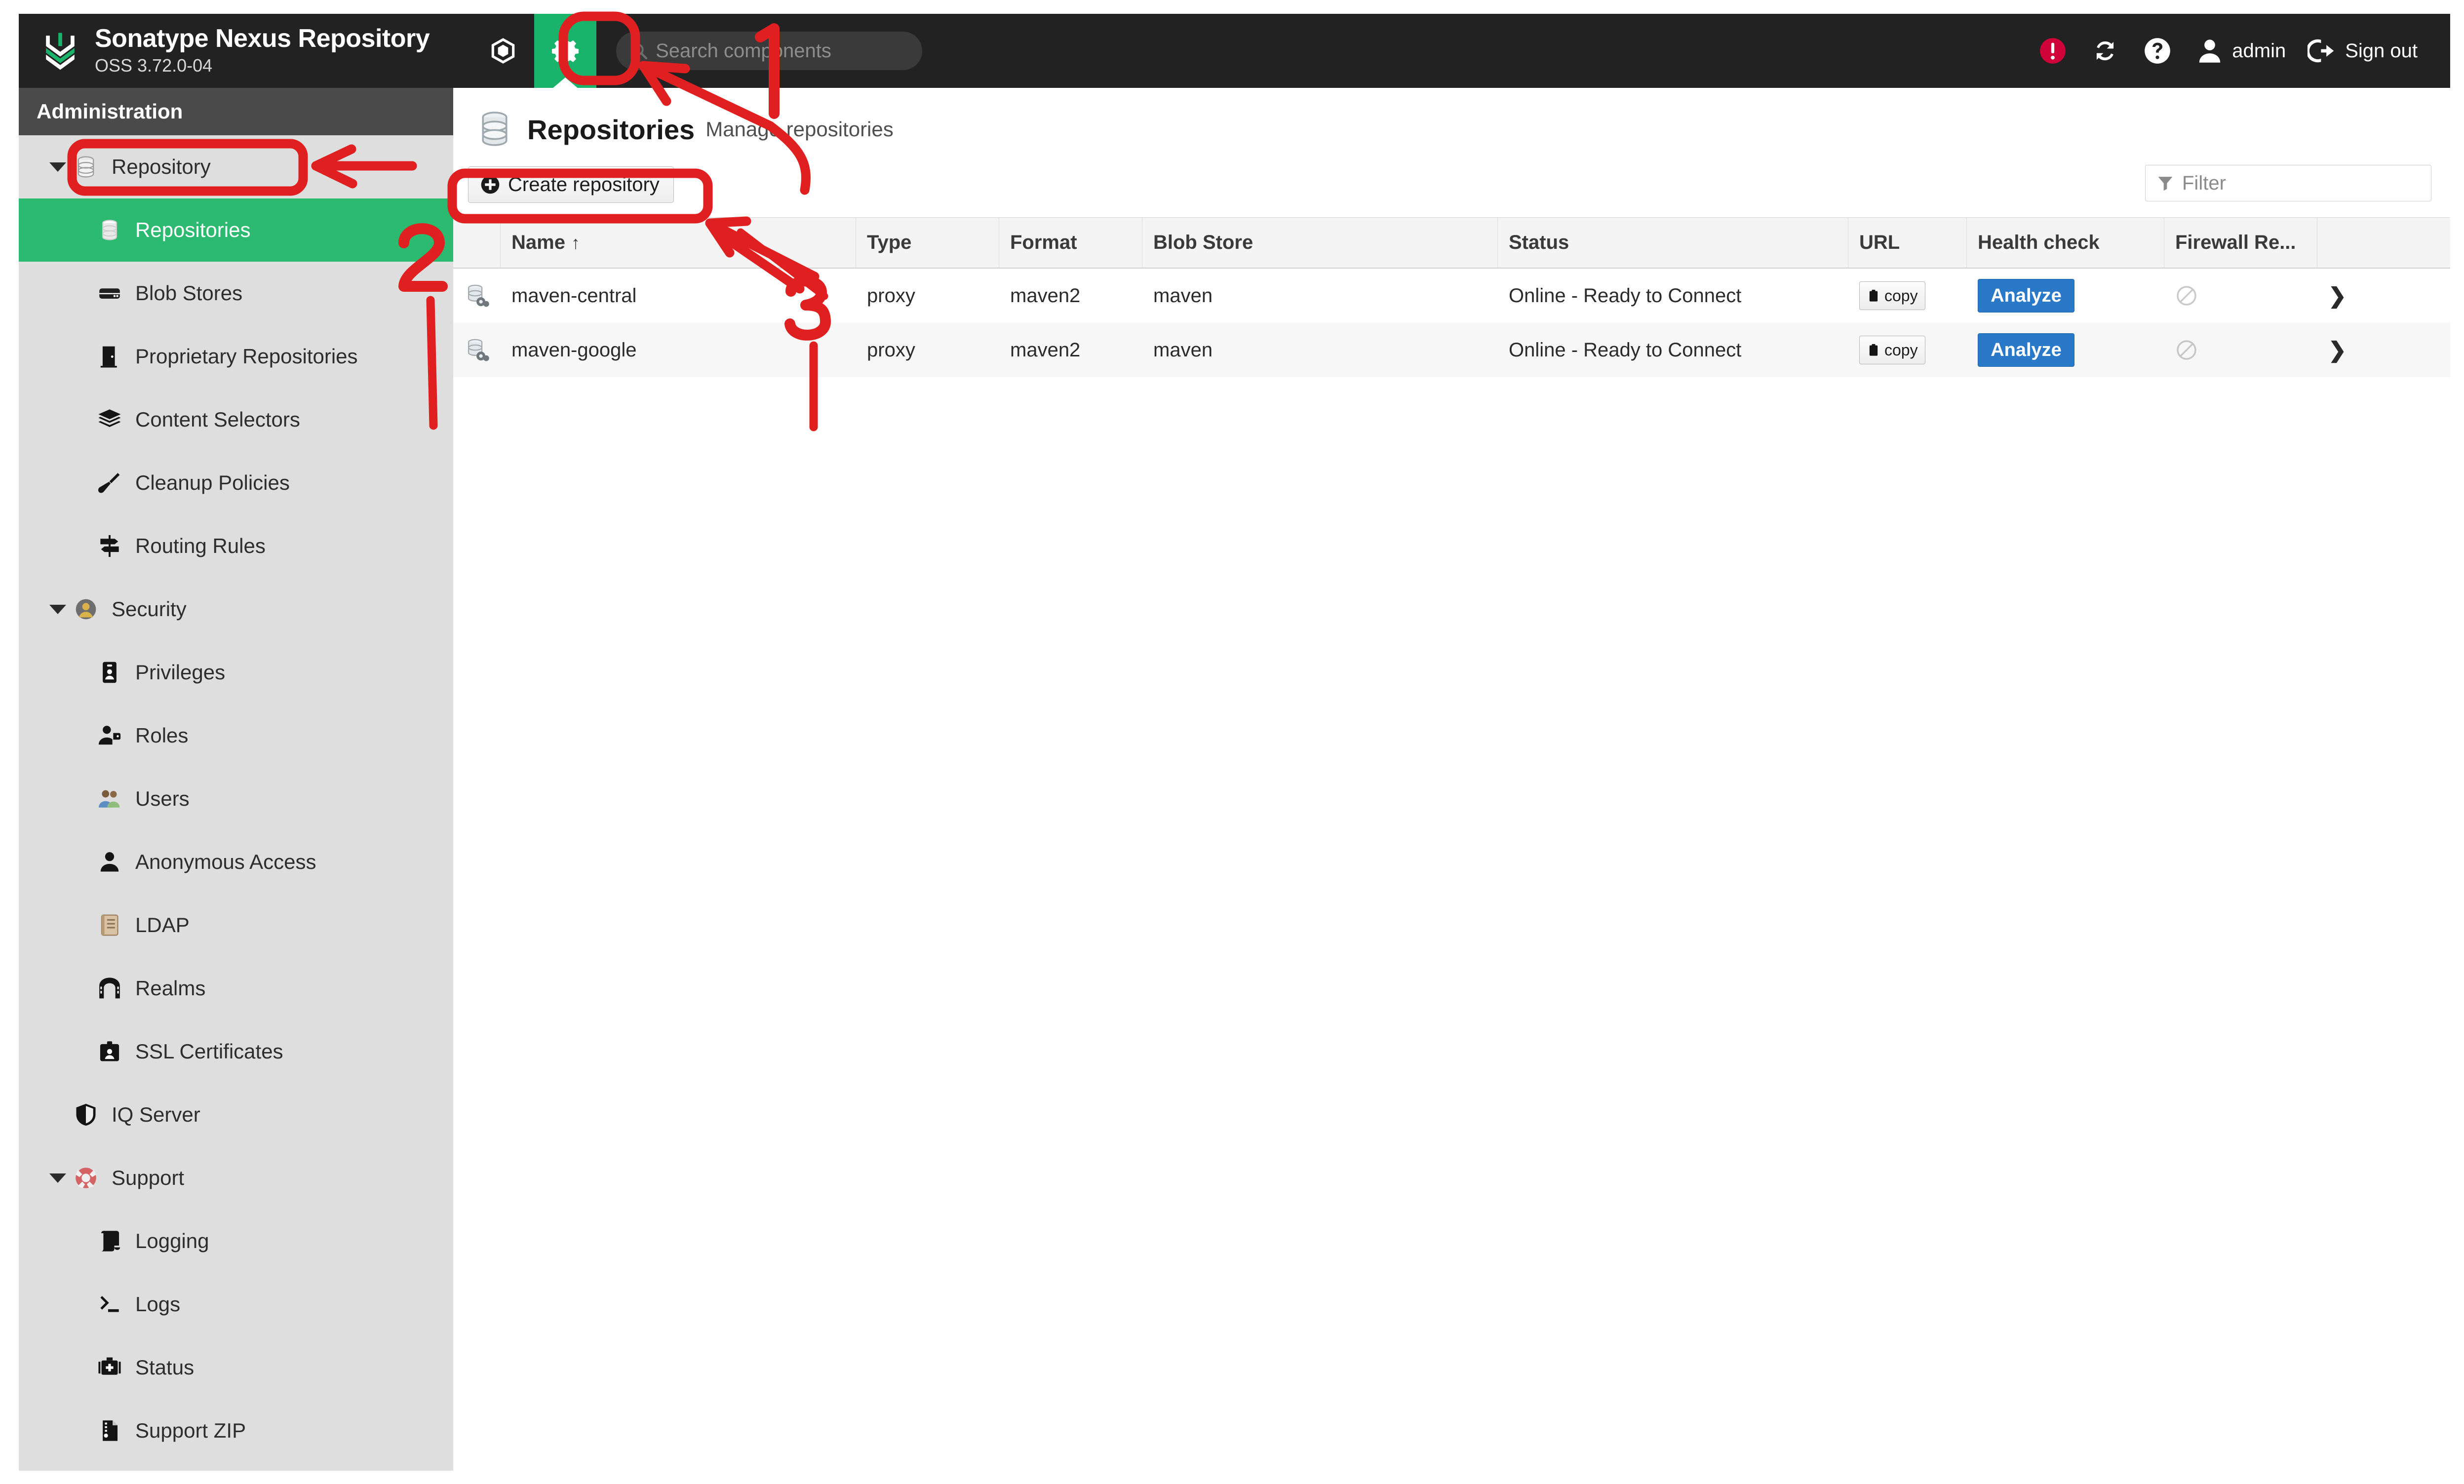  Describe the element at coordinates (60, 51) in the screenshot. I see `nexus-chevron-logo-icon` at that location.